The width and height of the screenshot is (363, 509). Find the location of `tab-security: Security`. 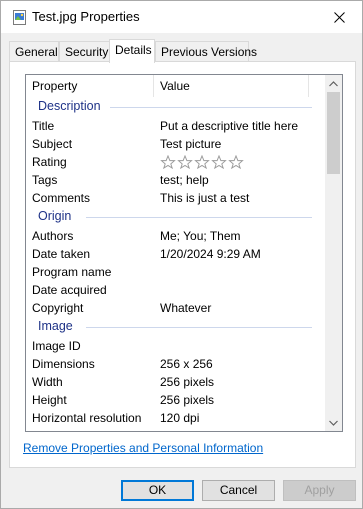

tab-security: Security is located at coordinates (84, 51).